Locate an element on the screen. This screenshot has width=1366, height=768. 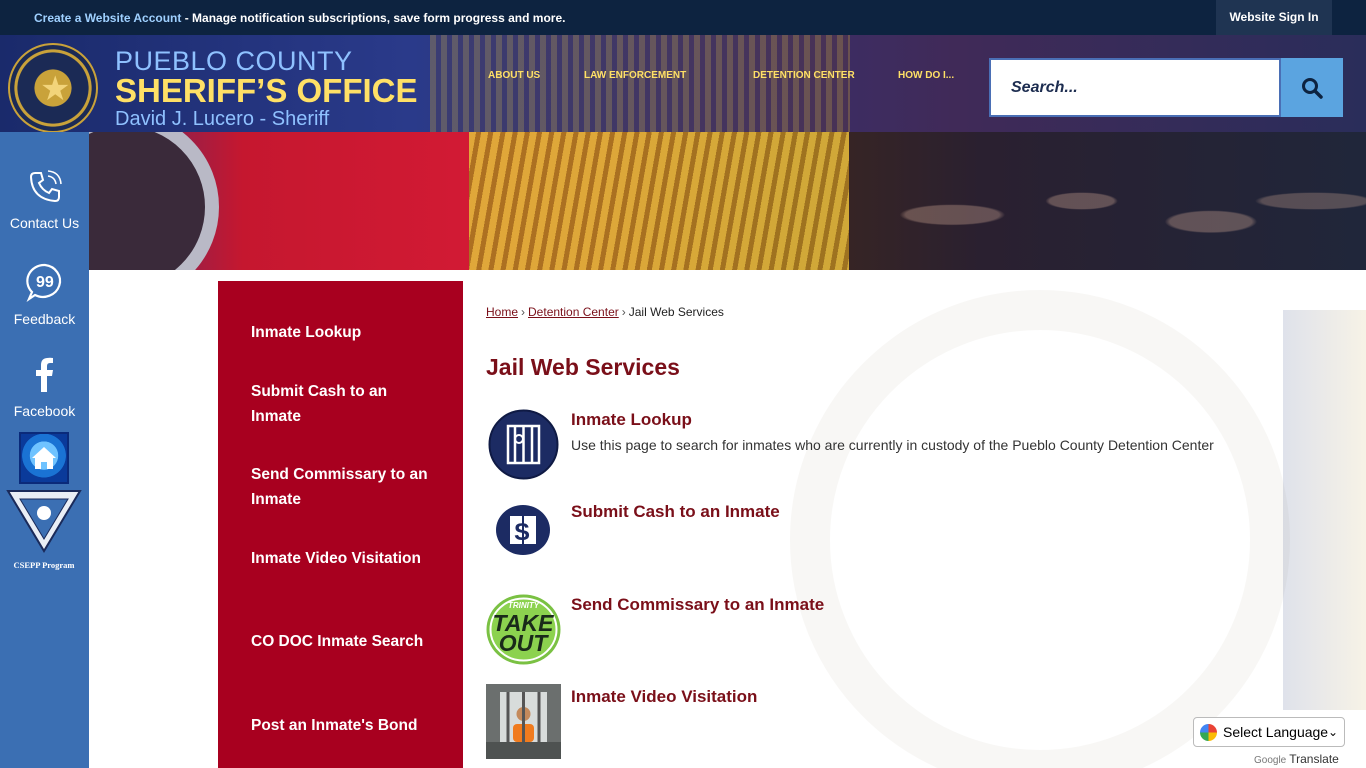
phone-icon is located at coordinates (45, 186).